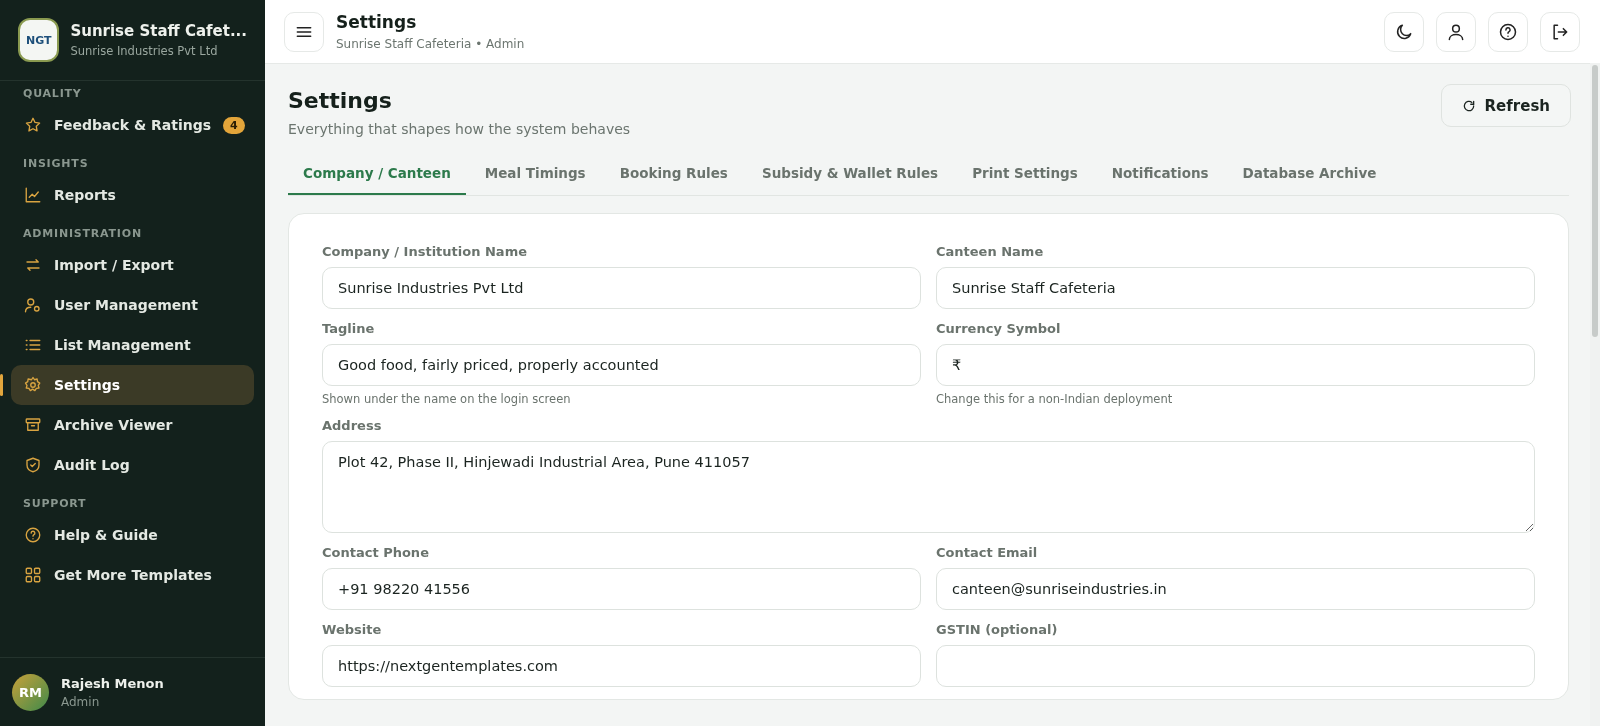 The height and width of the screenshot is (726, 1600). What do you see at coordinates (987, 552) in the screenshot?
I see `field-label: Contact Email` at bounding box center [987, 552].